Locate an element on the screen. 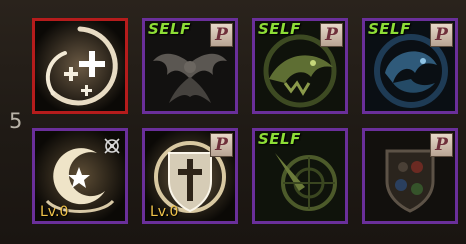 This screenshot has height=244, width=466. skill-slot-2: SELF P is located at coordinates (190, 66).